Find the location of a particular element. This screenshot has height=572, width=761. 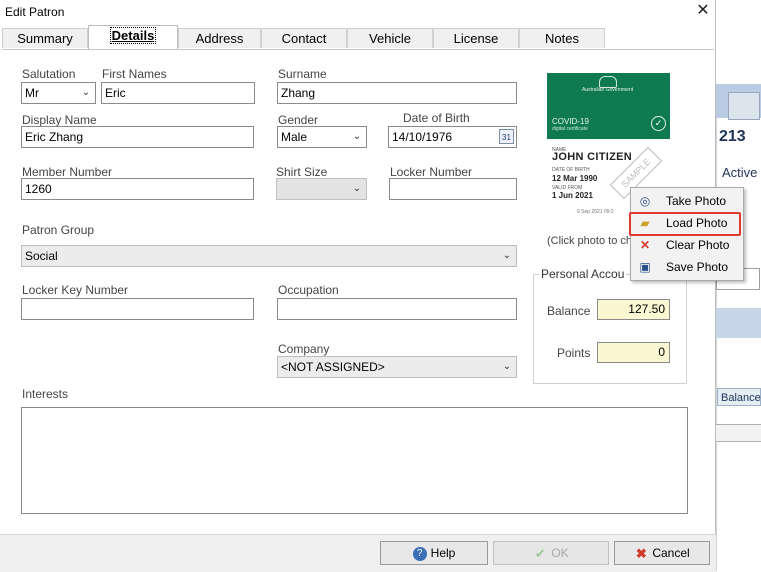

tab-summary: Summary is located at coordinates (45, 38).